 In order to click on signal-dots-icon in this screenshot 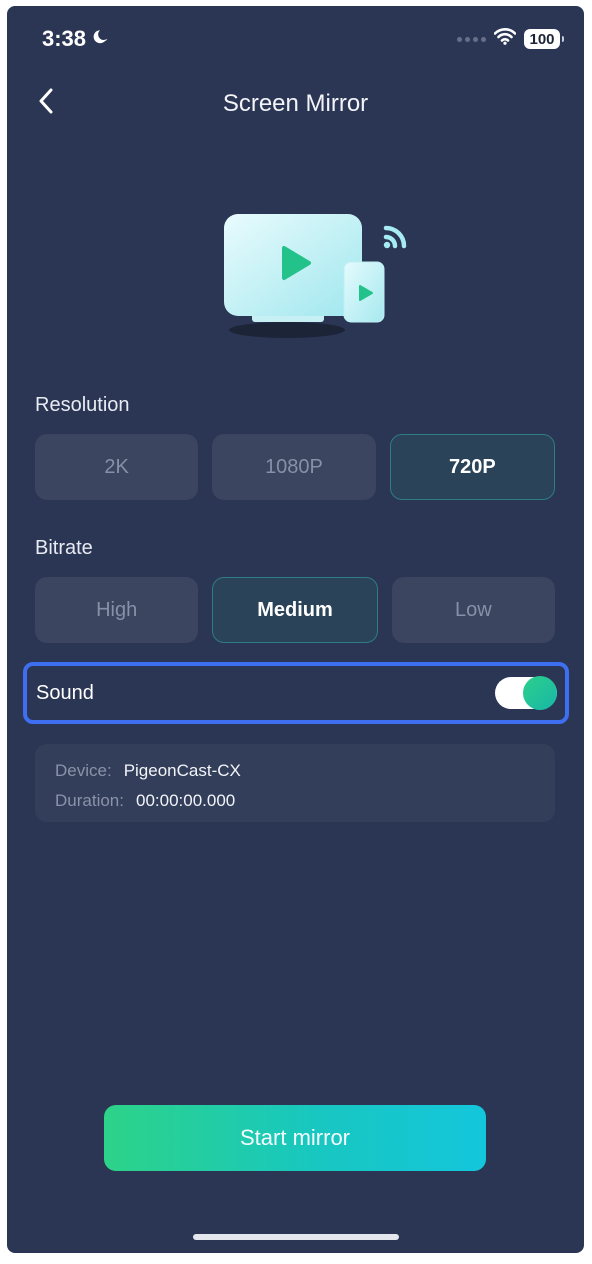, I will do `click(471, 39)`.